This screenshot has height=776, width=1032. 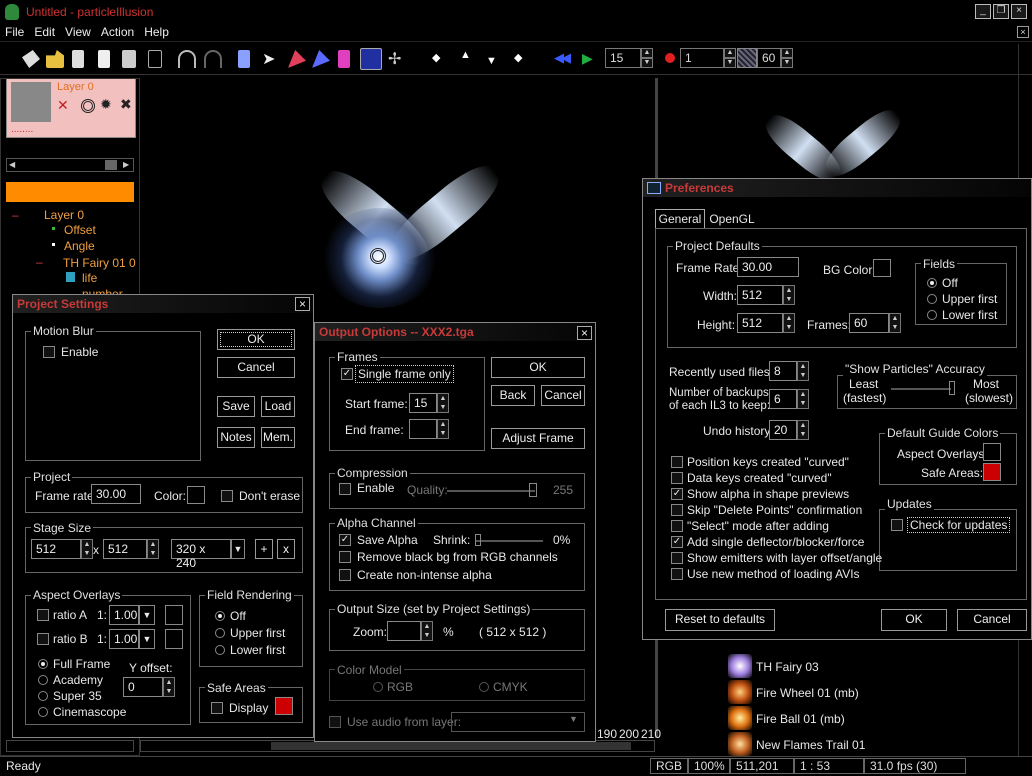 I want to click on shrink-slider, so click(x=509, y=541).